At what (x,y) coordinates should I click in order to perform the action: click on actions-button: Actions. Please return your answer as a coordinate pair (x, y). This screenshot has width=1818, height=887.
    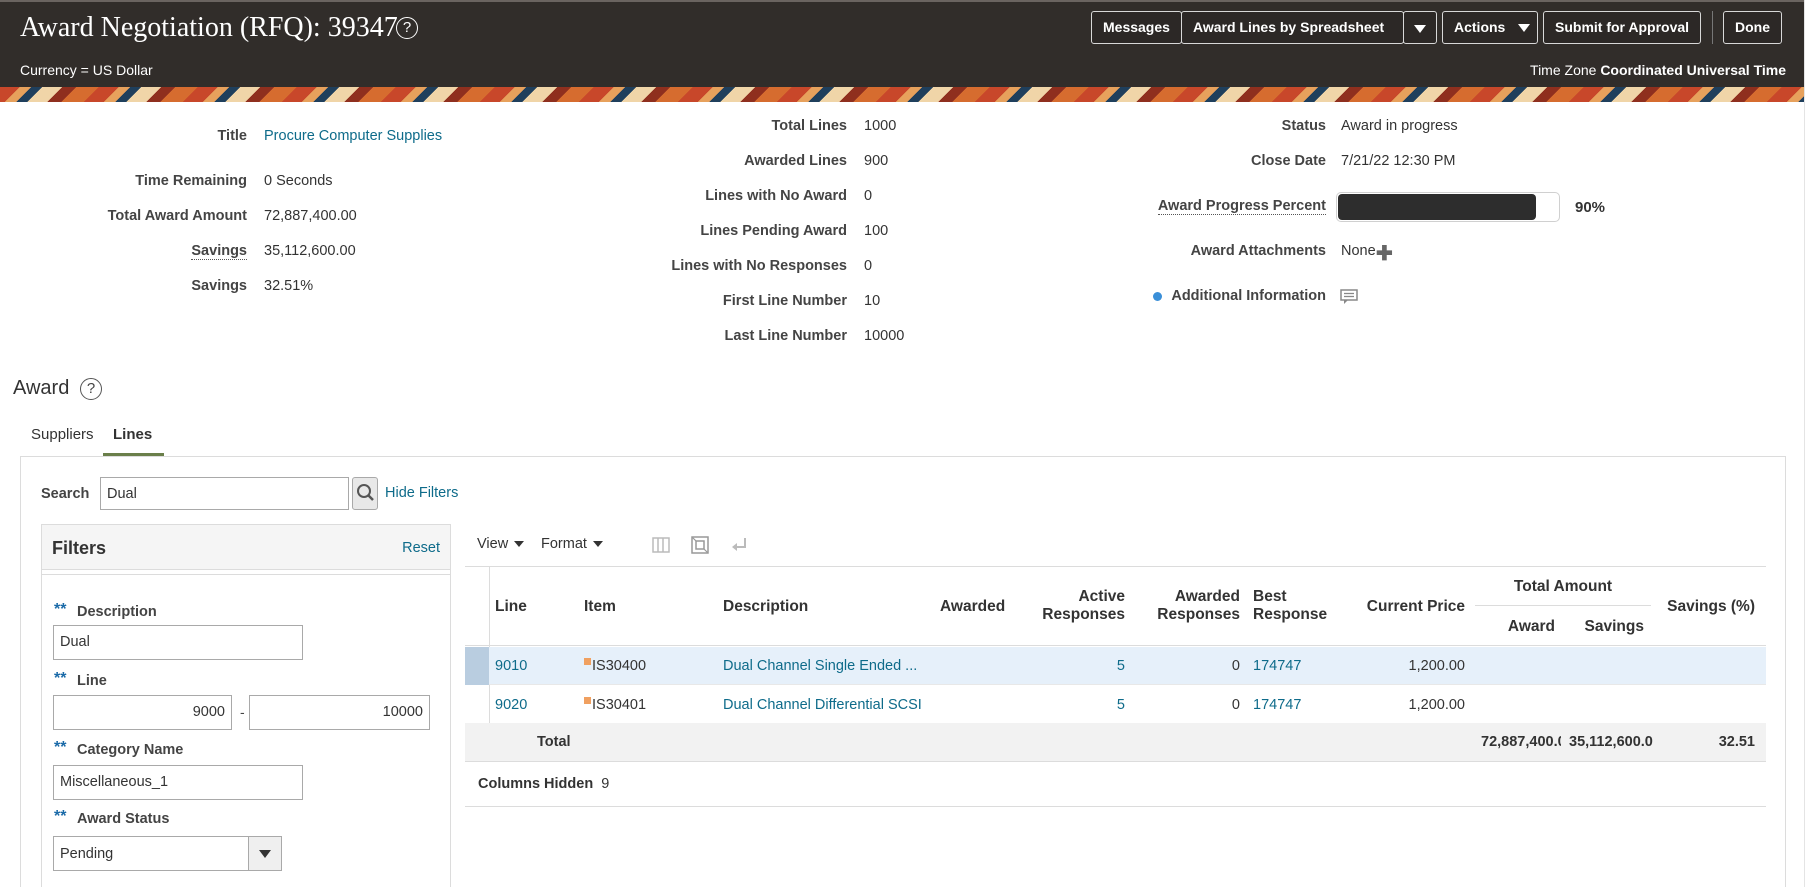
    Looking at the image, I should click on (1490, 27).